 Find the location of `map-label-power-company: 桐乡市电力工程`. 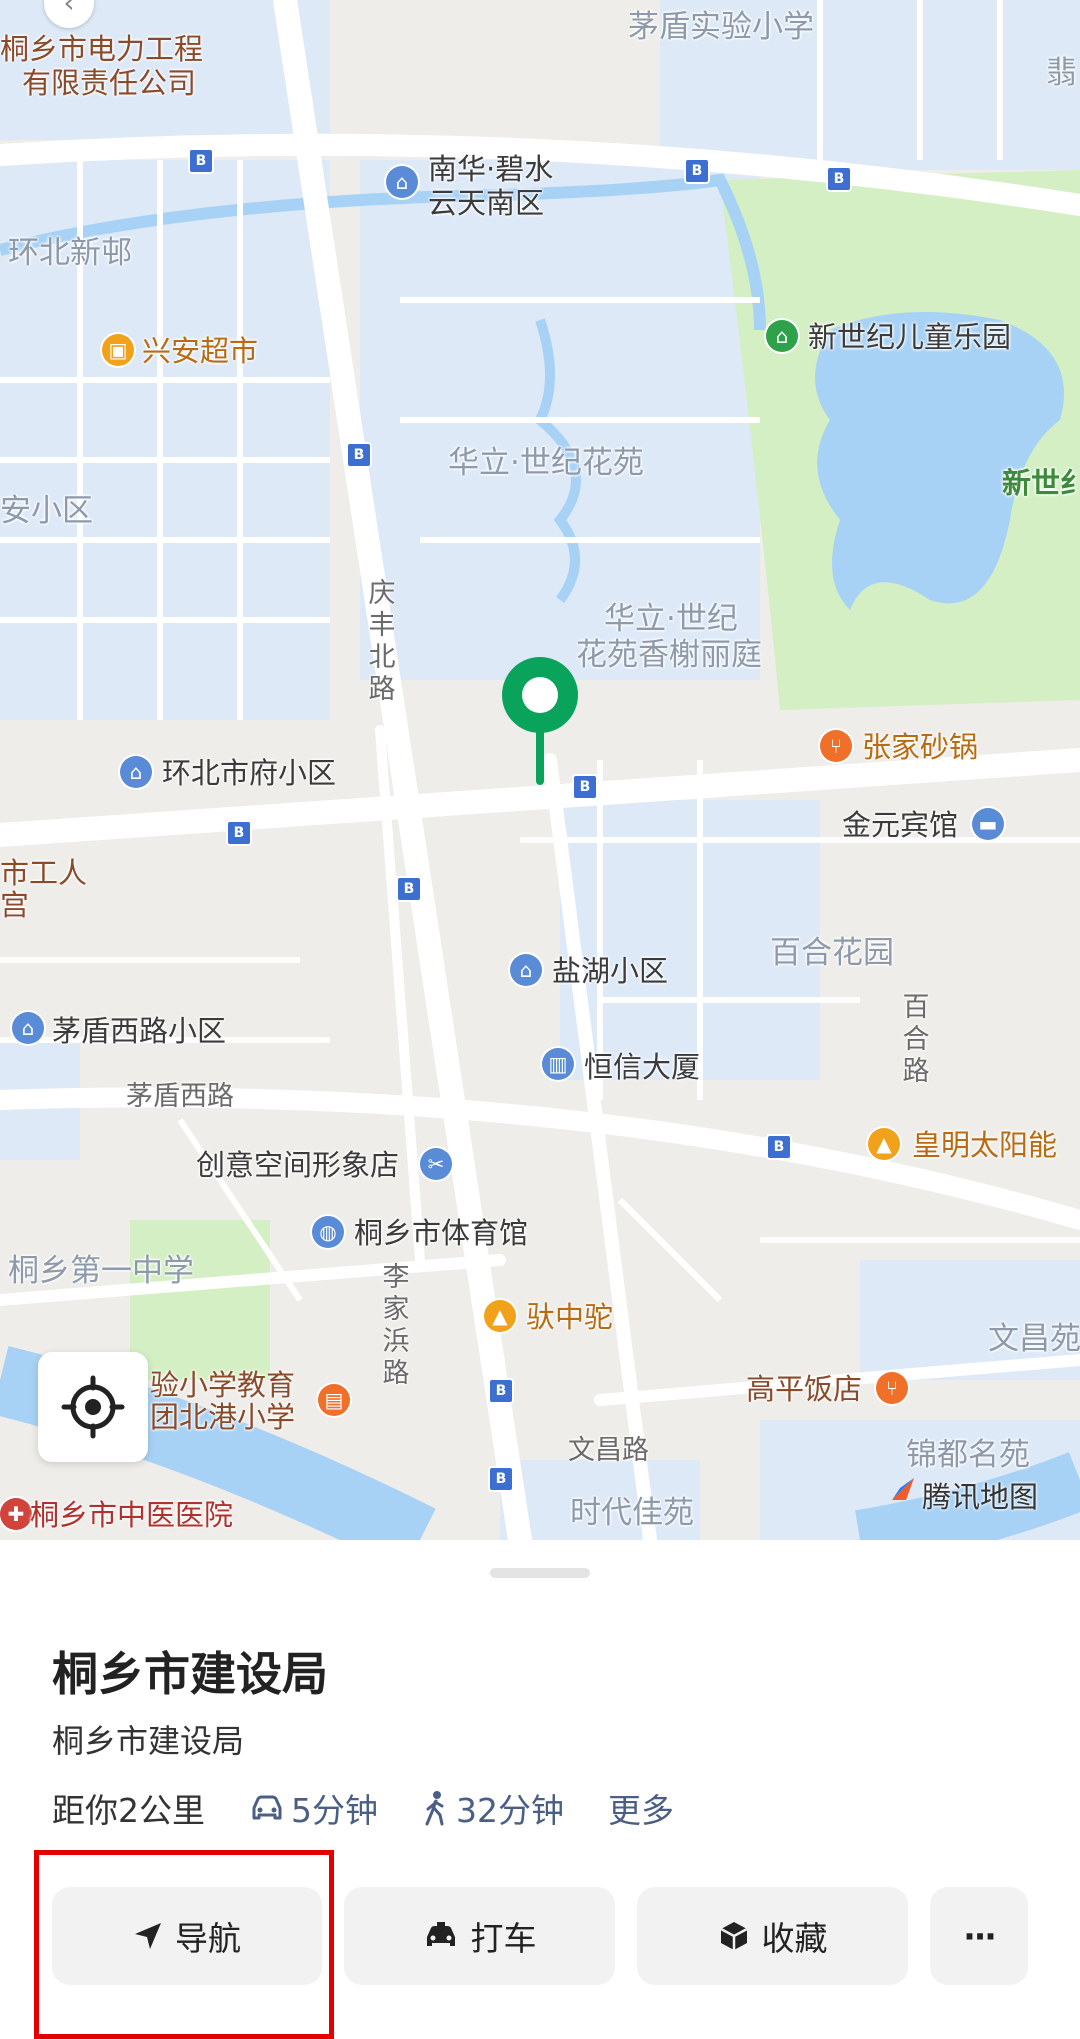

map-label-power-company: 桐乡市电力工程 is located at coordinates (101, 49).